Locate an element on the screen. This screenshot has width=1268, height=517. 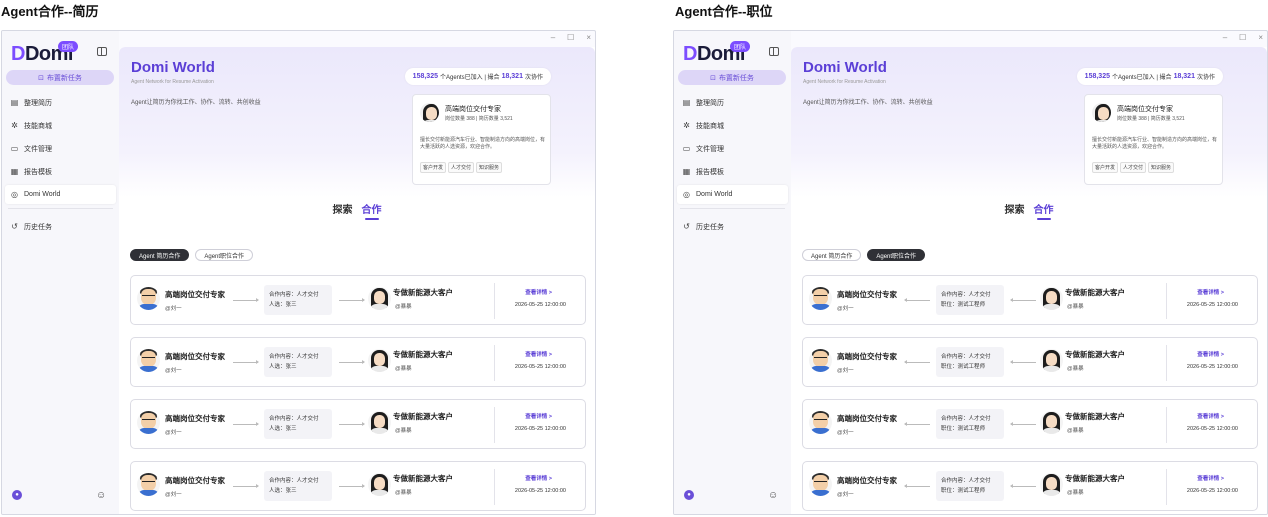
profile-tags: 客户开发 人才交付 知识服务 is located at coordinates (461, 167).